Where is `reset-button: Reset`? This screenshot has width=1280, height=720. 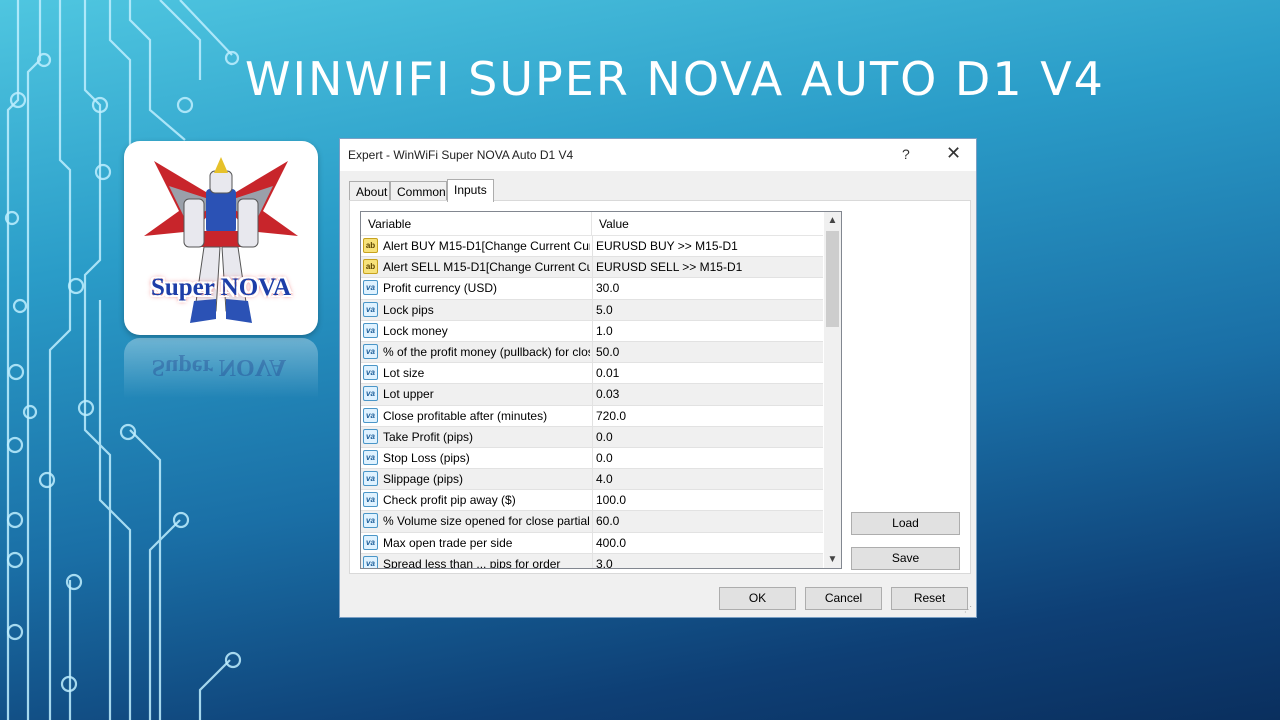 reset-button: Reset is located at coordinates (929, 598).